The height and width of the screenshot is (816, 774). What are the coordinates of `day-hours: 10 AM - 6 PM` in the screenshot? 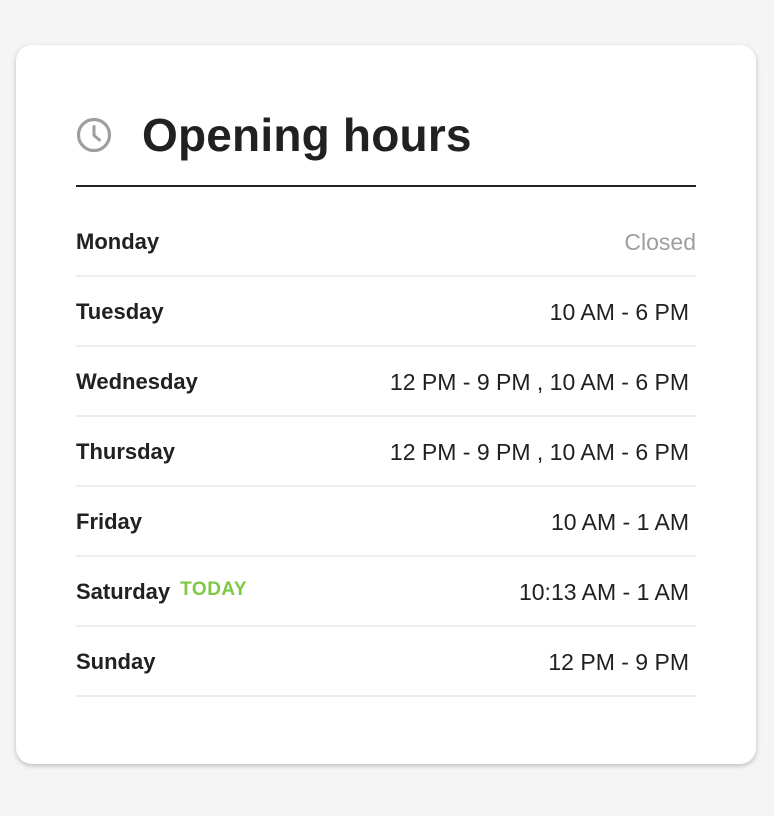 It's located at (619, 312).